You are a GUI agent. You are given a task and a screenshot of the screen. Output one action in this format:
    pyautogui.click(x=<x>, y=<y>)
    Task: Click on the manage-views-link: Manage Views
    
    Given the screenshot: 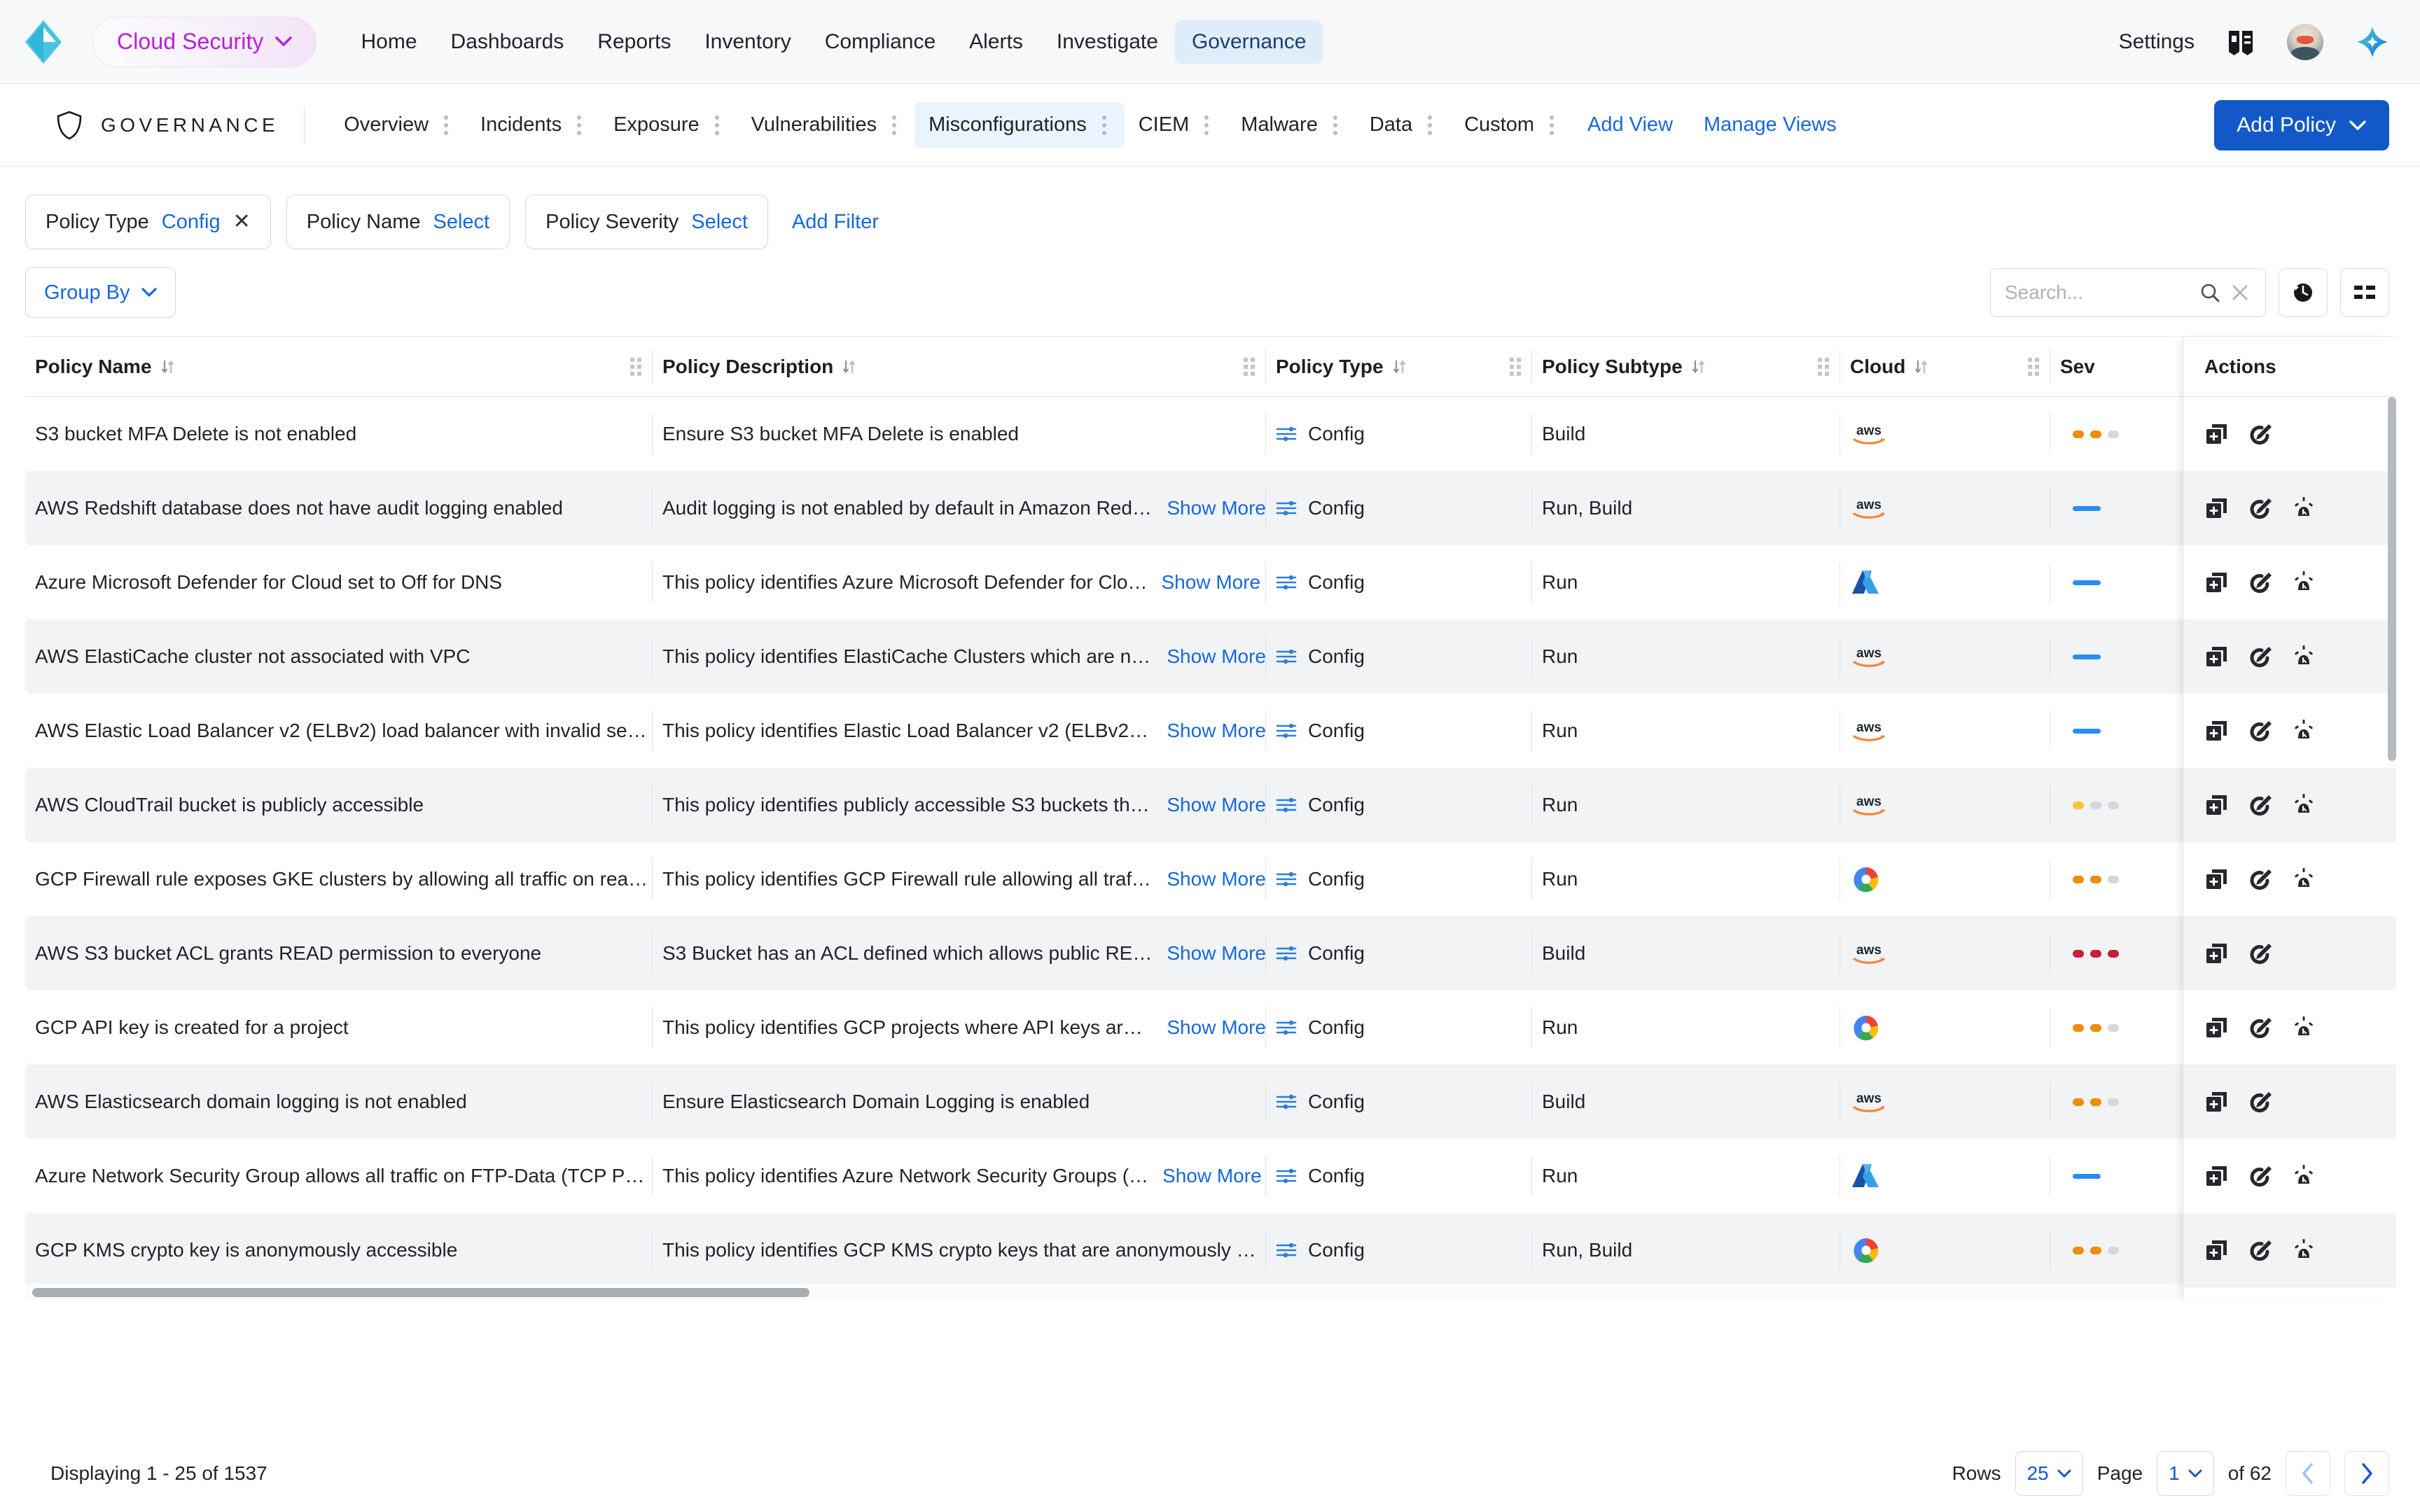 What is the action you would take?
    pyautogui.click(x=1770, y=125)
    